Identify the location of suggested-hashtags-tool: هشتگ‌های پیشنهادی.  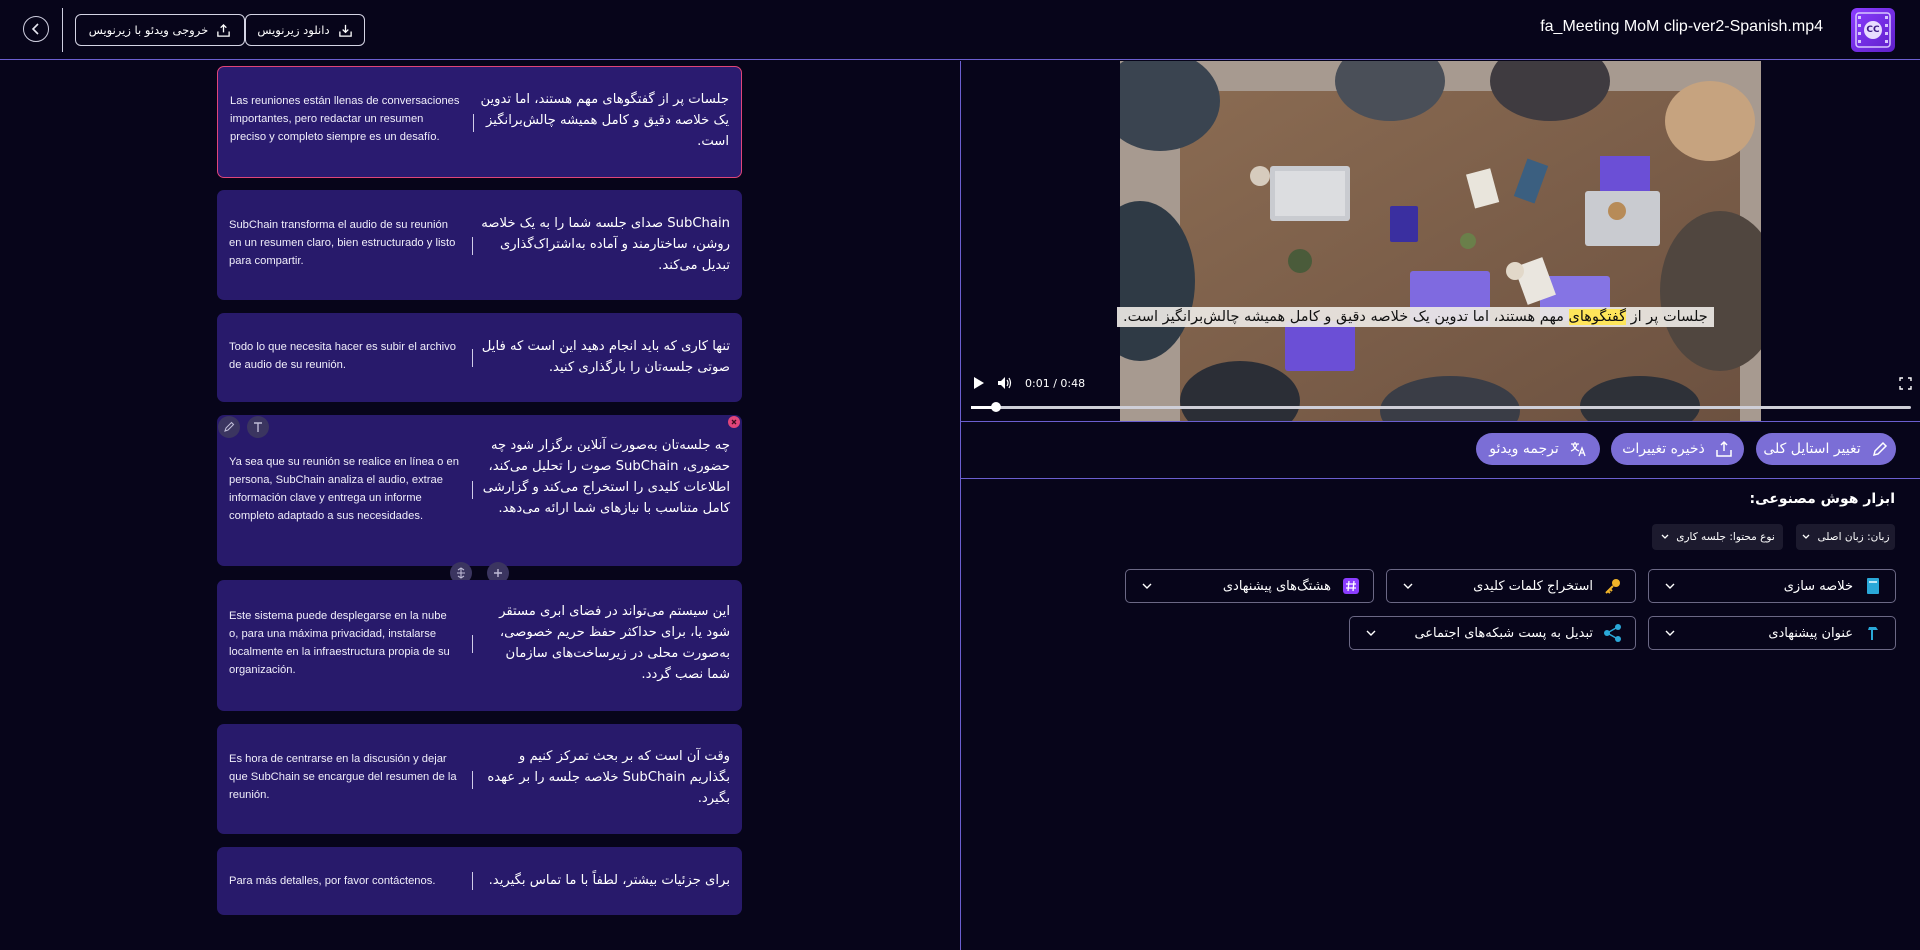
(1249, 586).